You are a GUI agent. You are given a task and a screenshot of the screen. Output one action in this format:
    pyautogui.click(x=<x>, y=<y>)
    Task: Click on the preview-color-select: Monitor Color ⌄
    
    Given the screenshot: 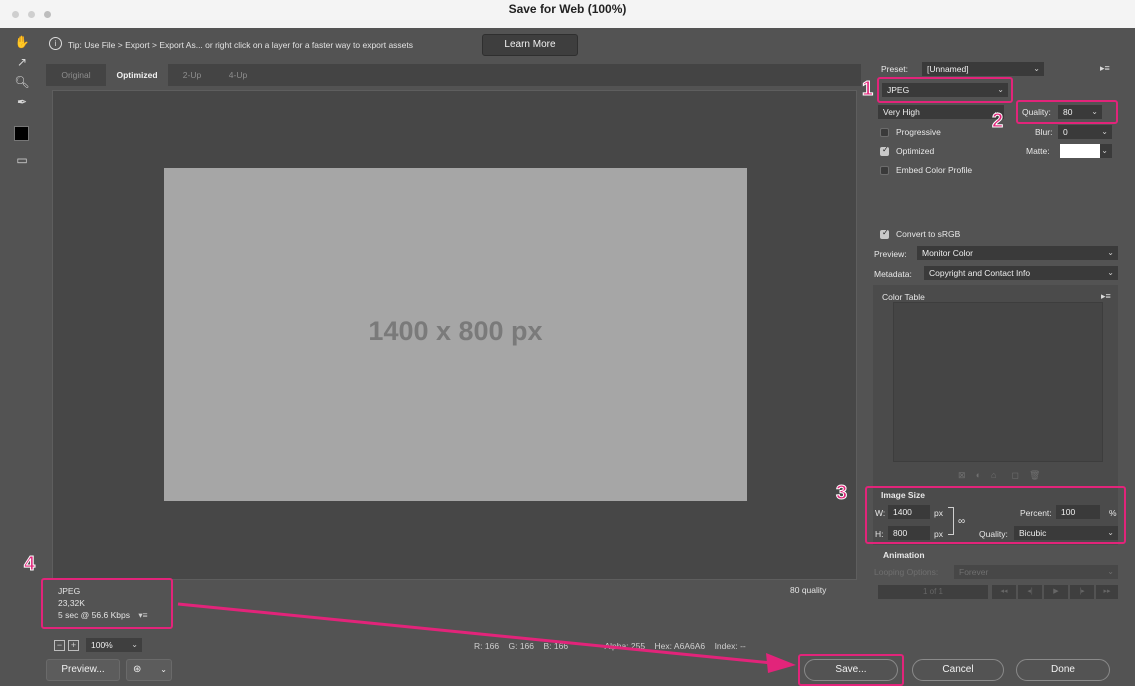 What is the action you would take?
    pyautogui.click(x=1017, y=253)
    